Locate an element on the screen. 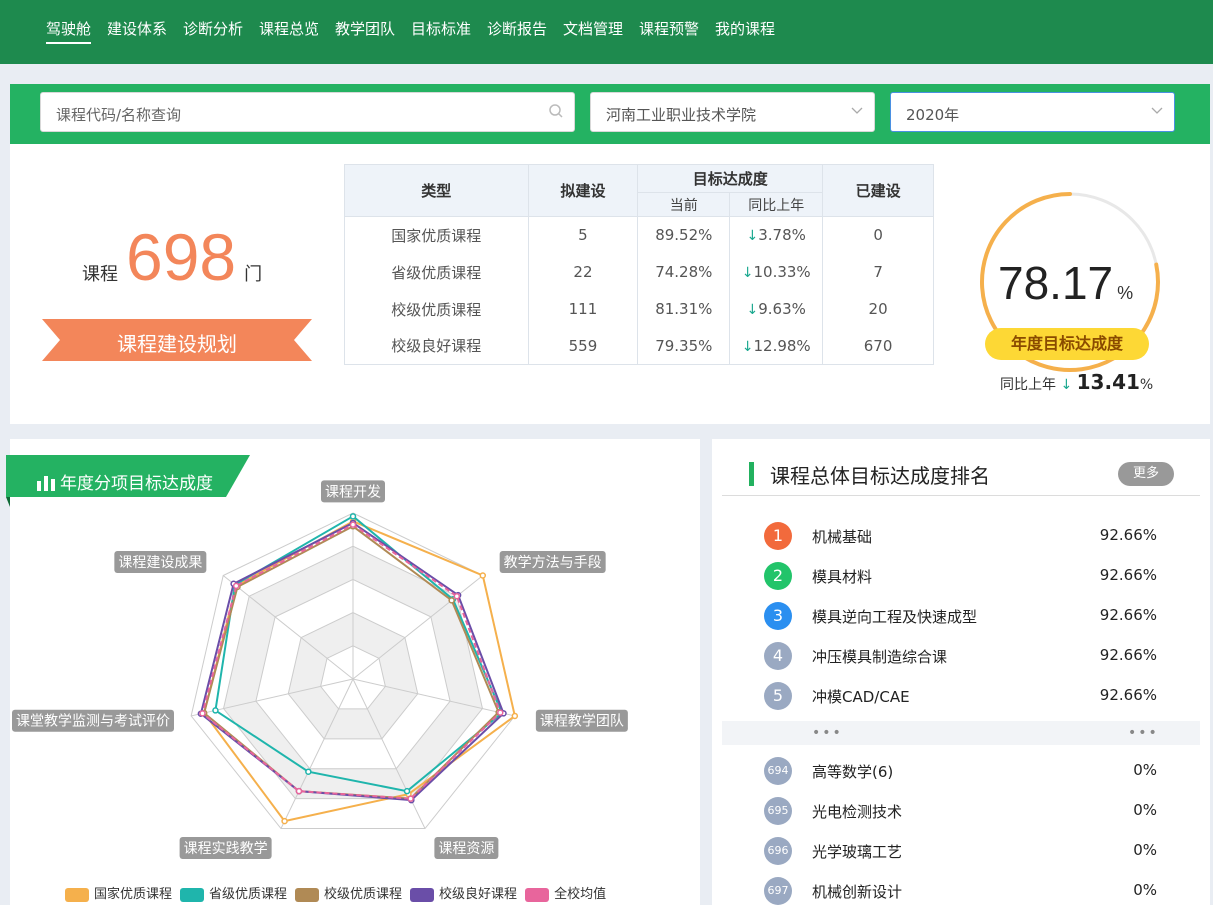  cell-type: 校级良好课程 is located at coordinates (436, 346).